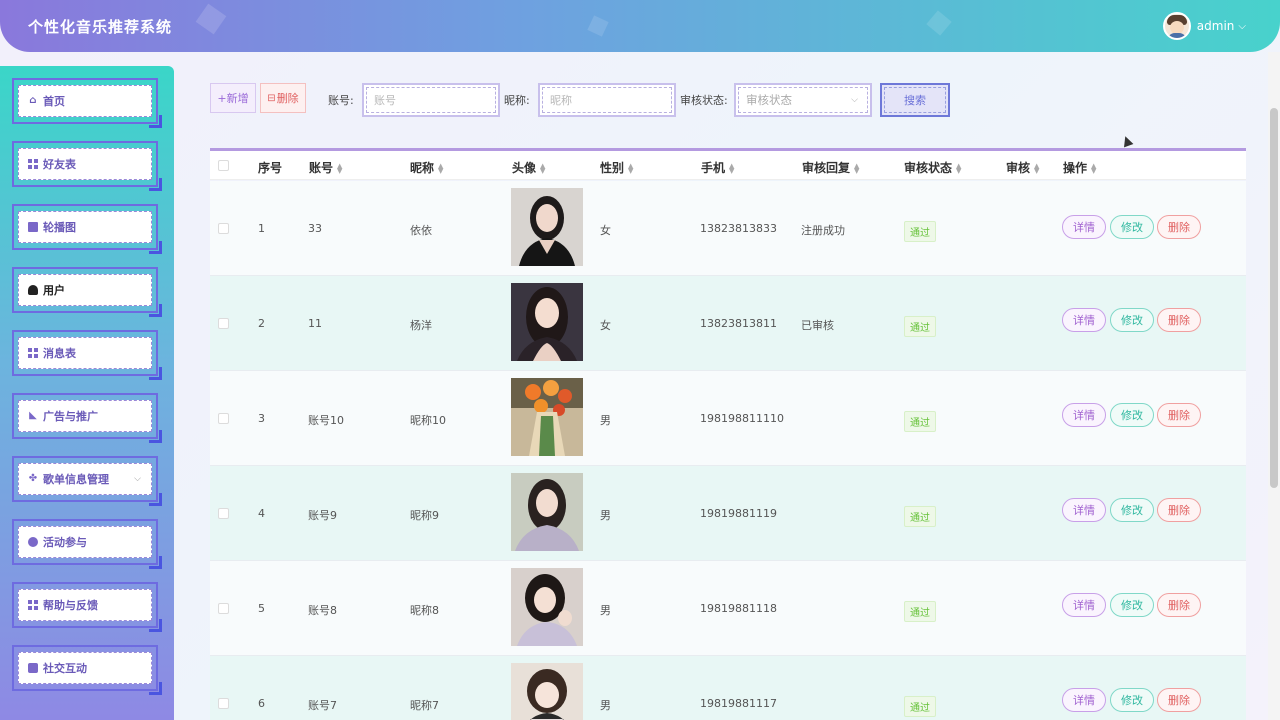  I want to click on sidebar-item-playlists: ✤ 歌单信息管理 ⌵, so click(87, 481).